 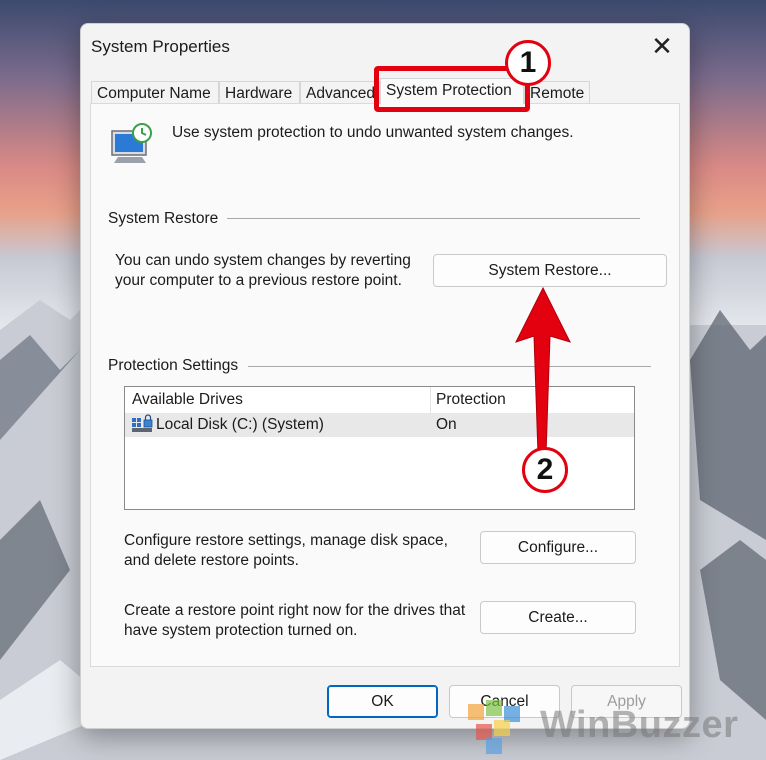 What do you see at coordinates (528, 63) in the screenshot?
I see `step-1-marker: 1` at bounding box center [528, 63].